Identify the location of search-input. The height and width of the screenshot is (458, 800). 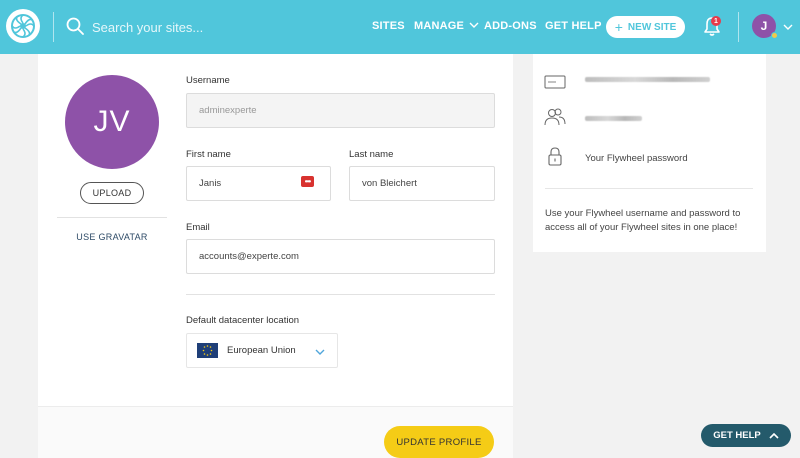
(192, 27).